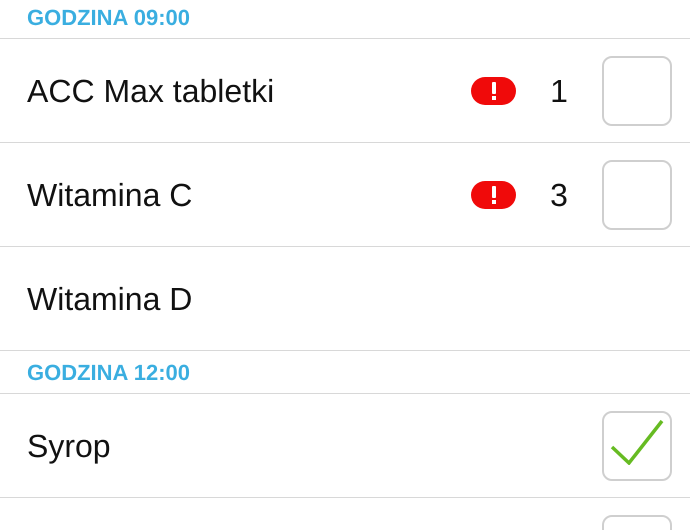 The height and width of the screenshot is (530, 690). Describe the element at coordinates (108, 18) in the screenshot. I see `section-header: GODZINA 09:00` at that location.